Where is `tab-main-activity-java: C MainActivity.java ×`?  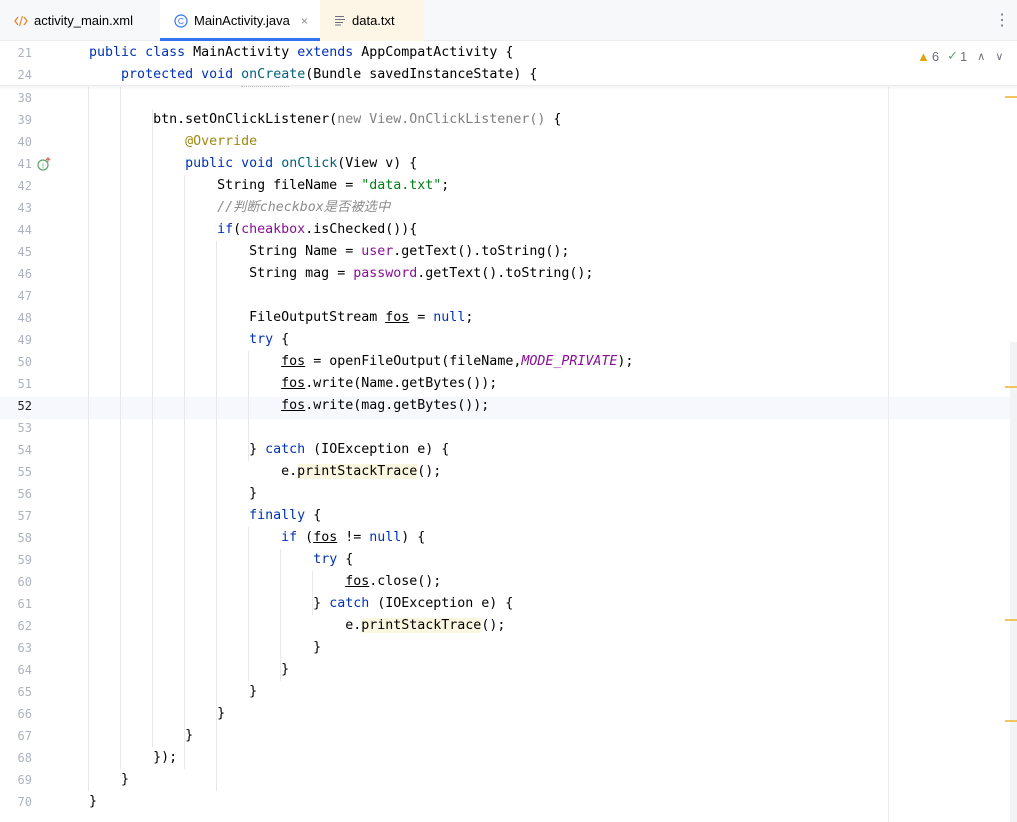 tab-main-activity-java: C MainActivity.java × is located at coordinates (240, 20).